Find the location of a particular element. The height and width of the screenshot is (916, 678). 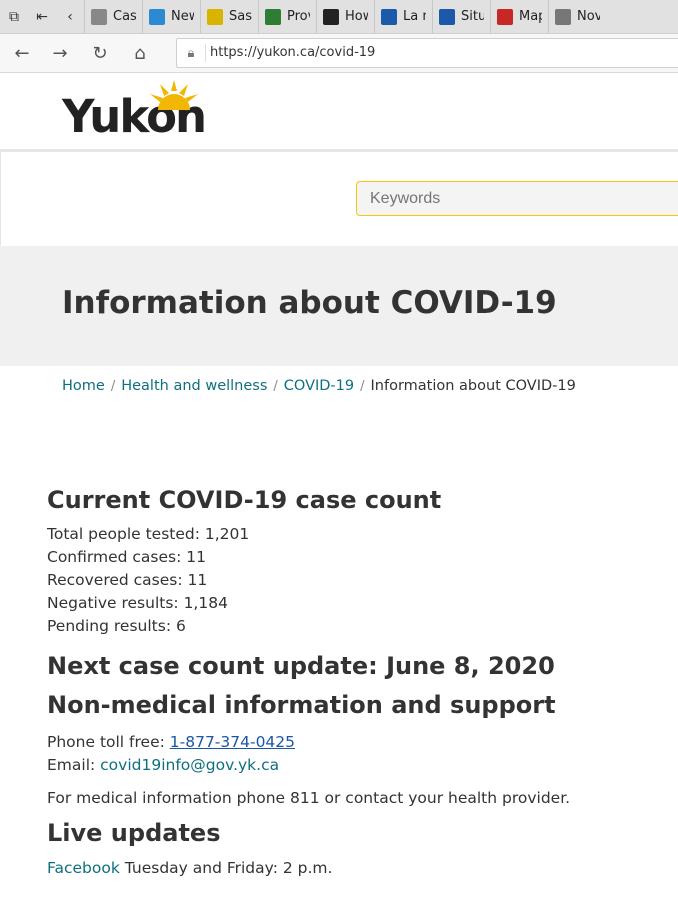

browser-tab: How is located at coordinates (345, 16).